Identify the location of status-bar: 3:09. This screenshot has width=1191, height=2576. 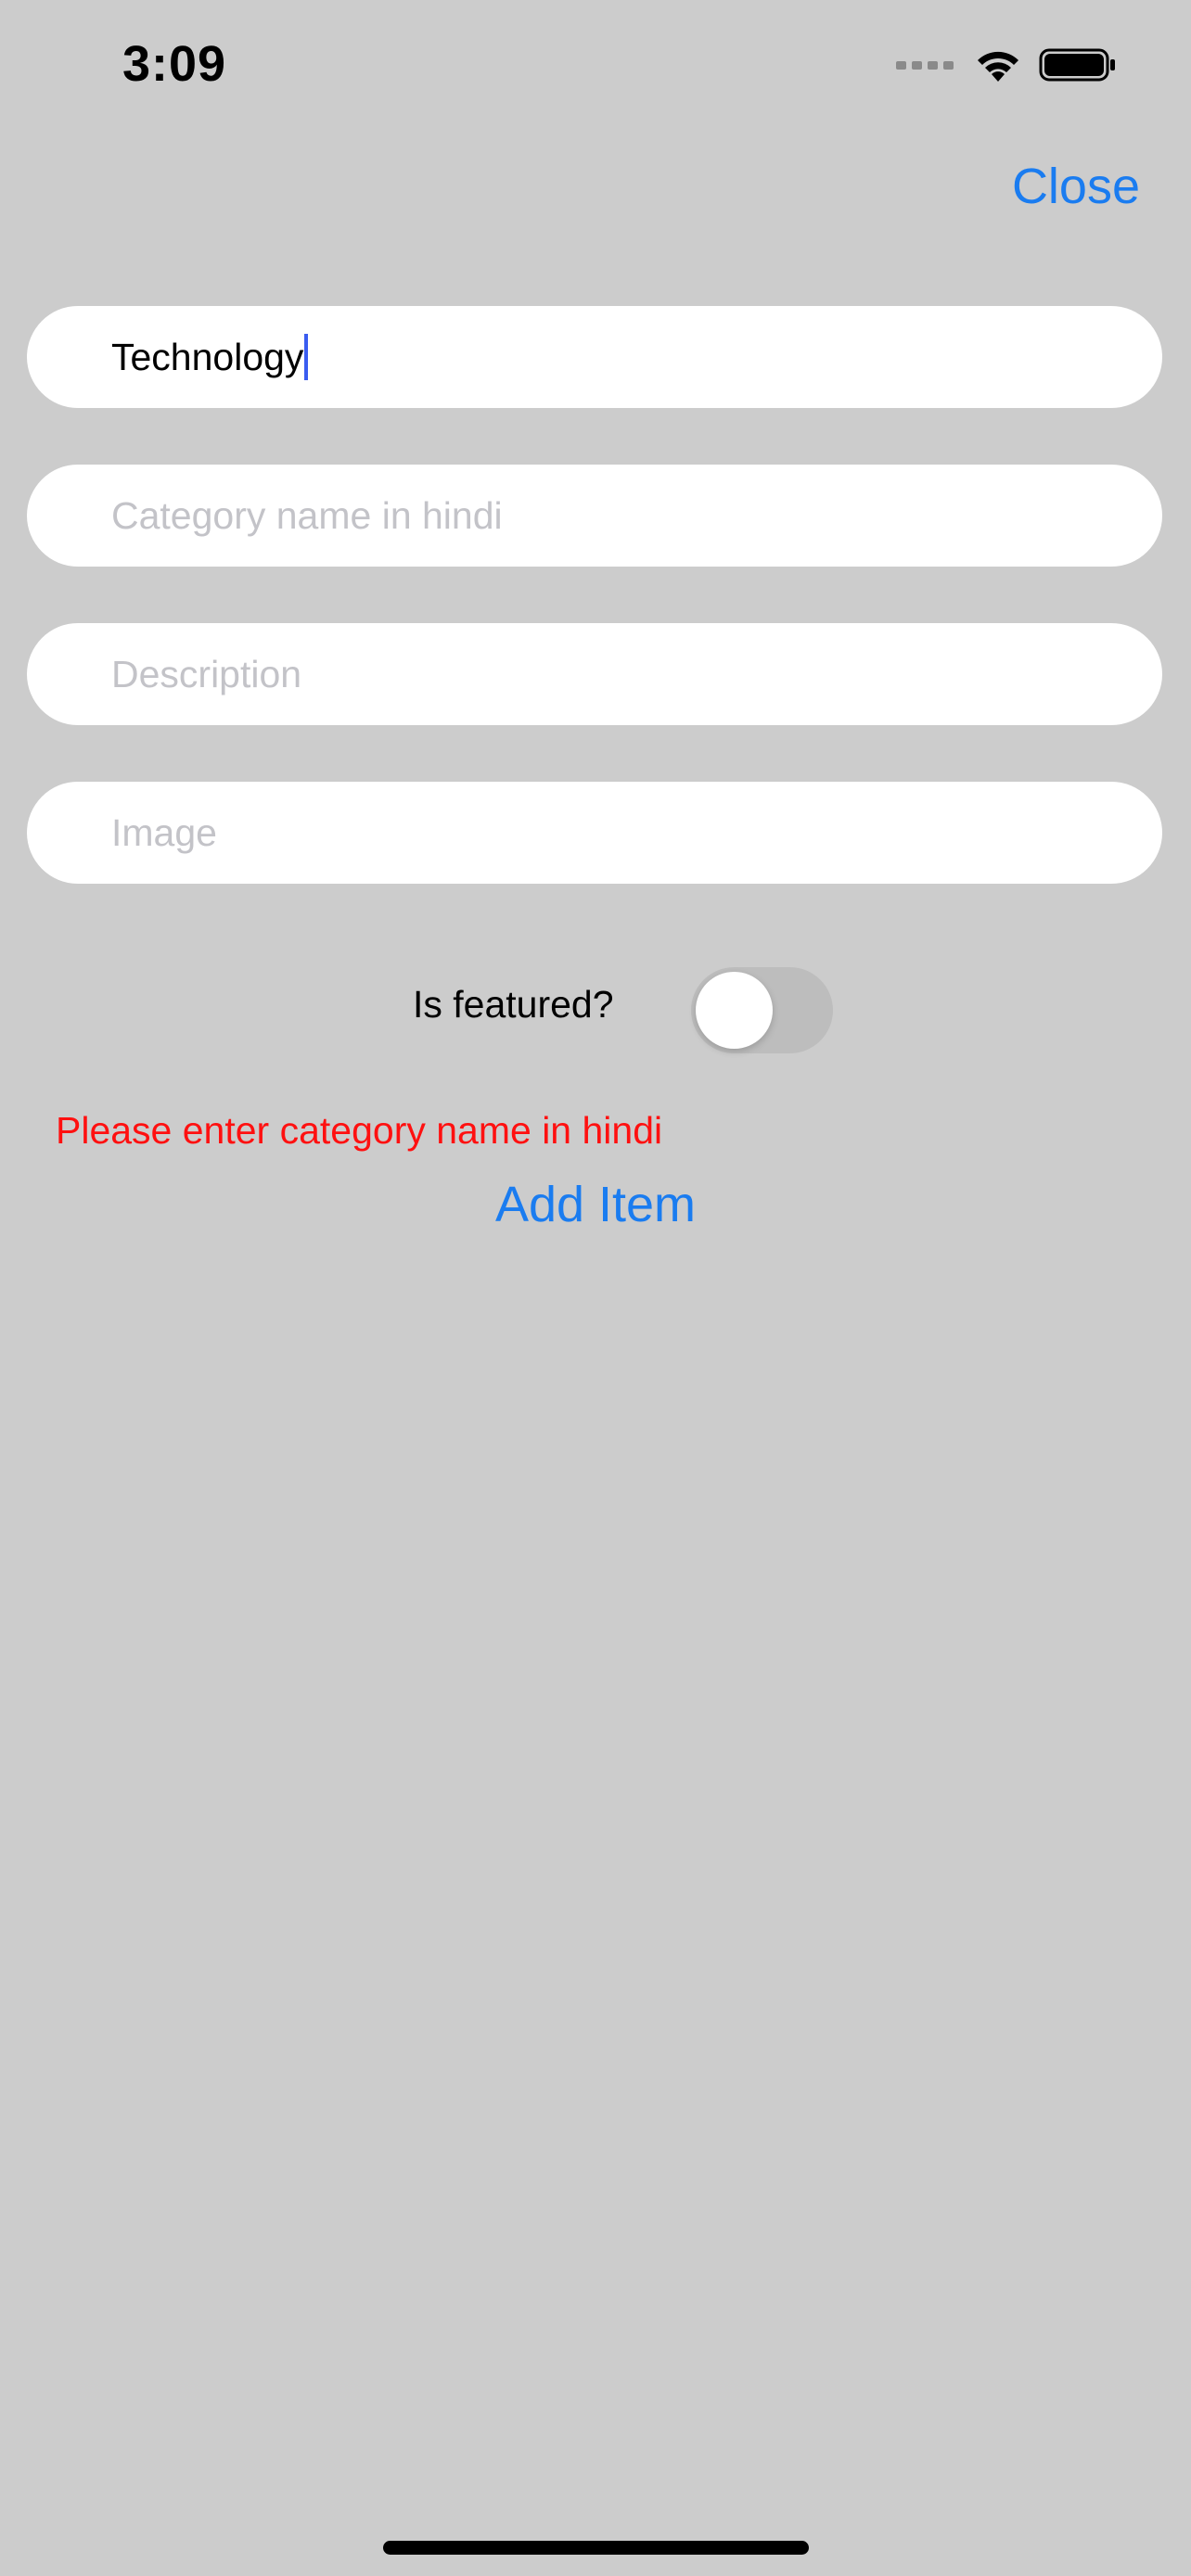
(595, 65).